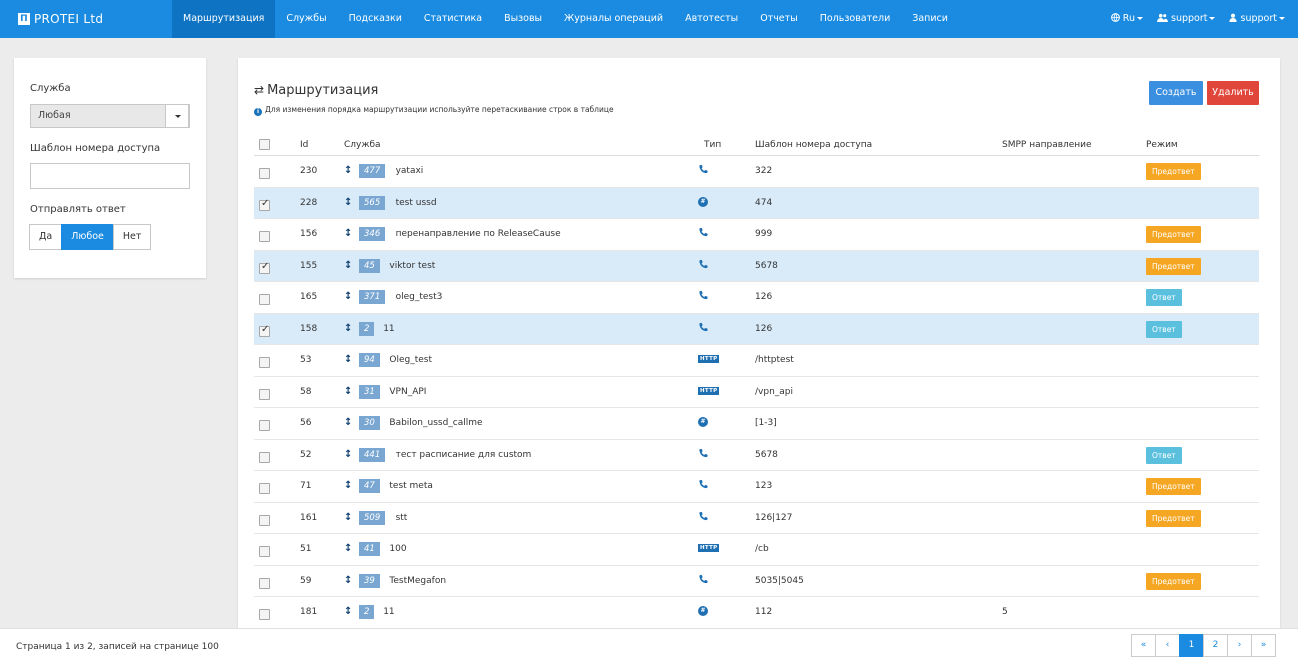 The height and width of the screenshot is (662, 1298). I want to click on chevron-down-icon, so click(1282, 18).